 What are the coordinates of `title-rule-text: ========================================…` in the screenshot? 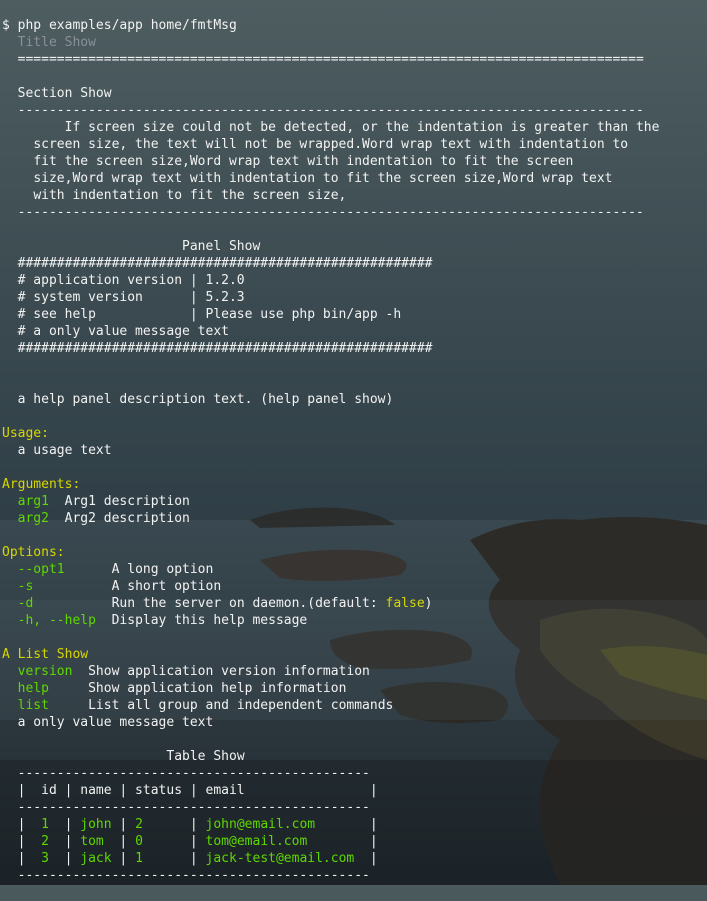 It's located at (330, 59).